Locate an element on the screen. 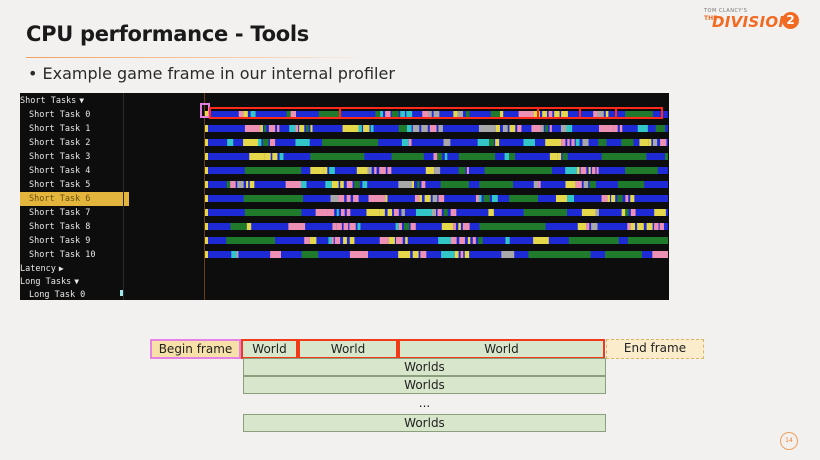 This screenshot has height=460, width=820. logo-number: 2 is located at coordinates (790, 20).